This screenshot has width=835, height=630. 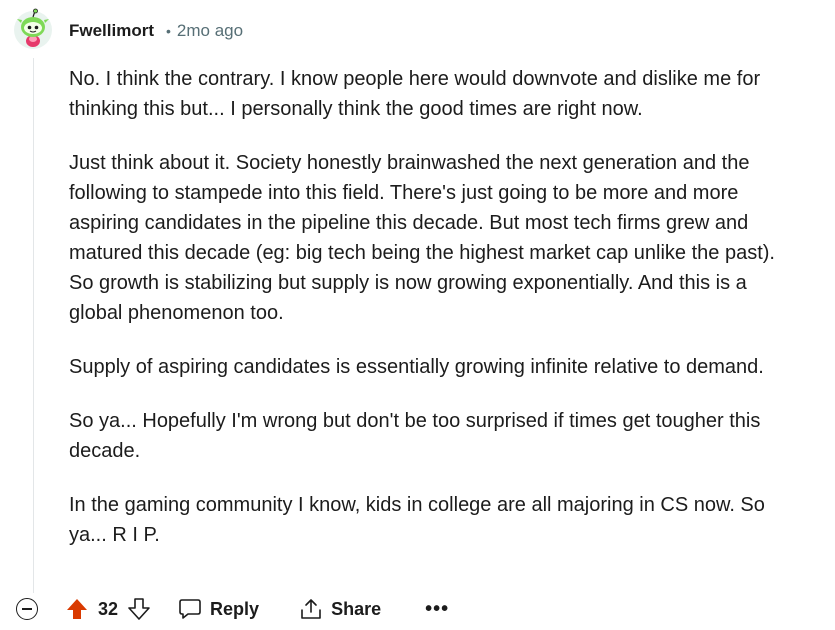 What do you see at coordinates (437, 609) in the screenshot?
I see `more-options-icon: •••` at bounding box center [437, 609].